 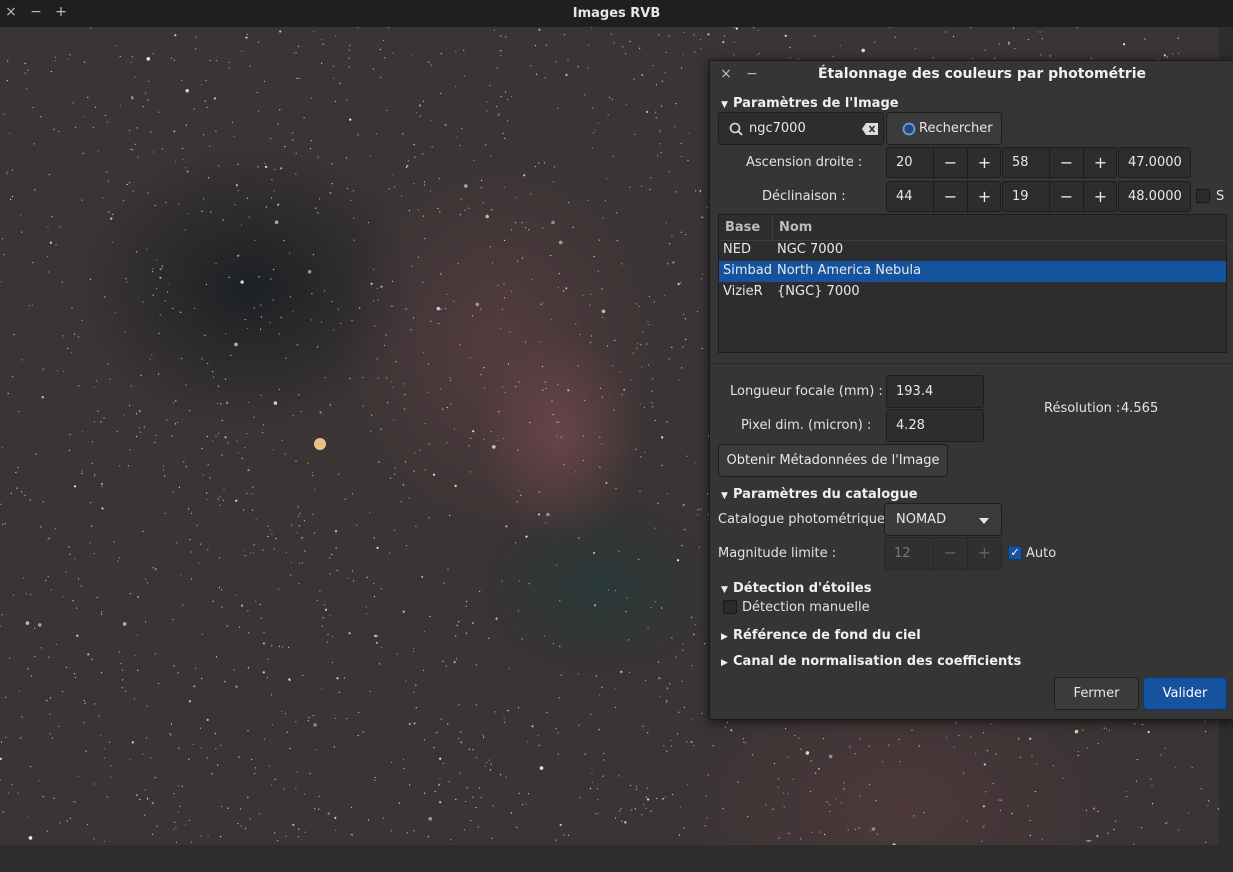 I want to click on dec-seconds-field: 48.0000, so click(x=1154, y=196).